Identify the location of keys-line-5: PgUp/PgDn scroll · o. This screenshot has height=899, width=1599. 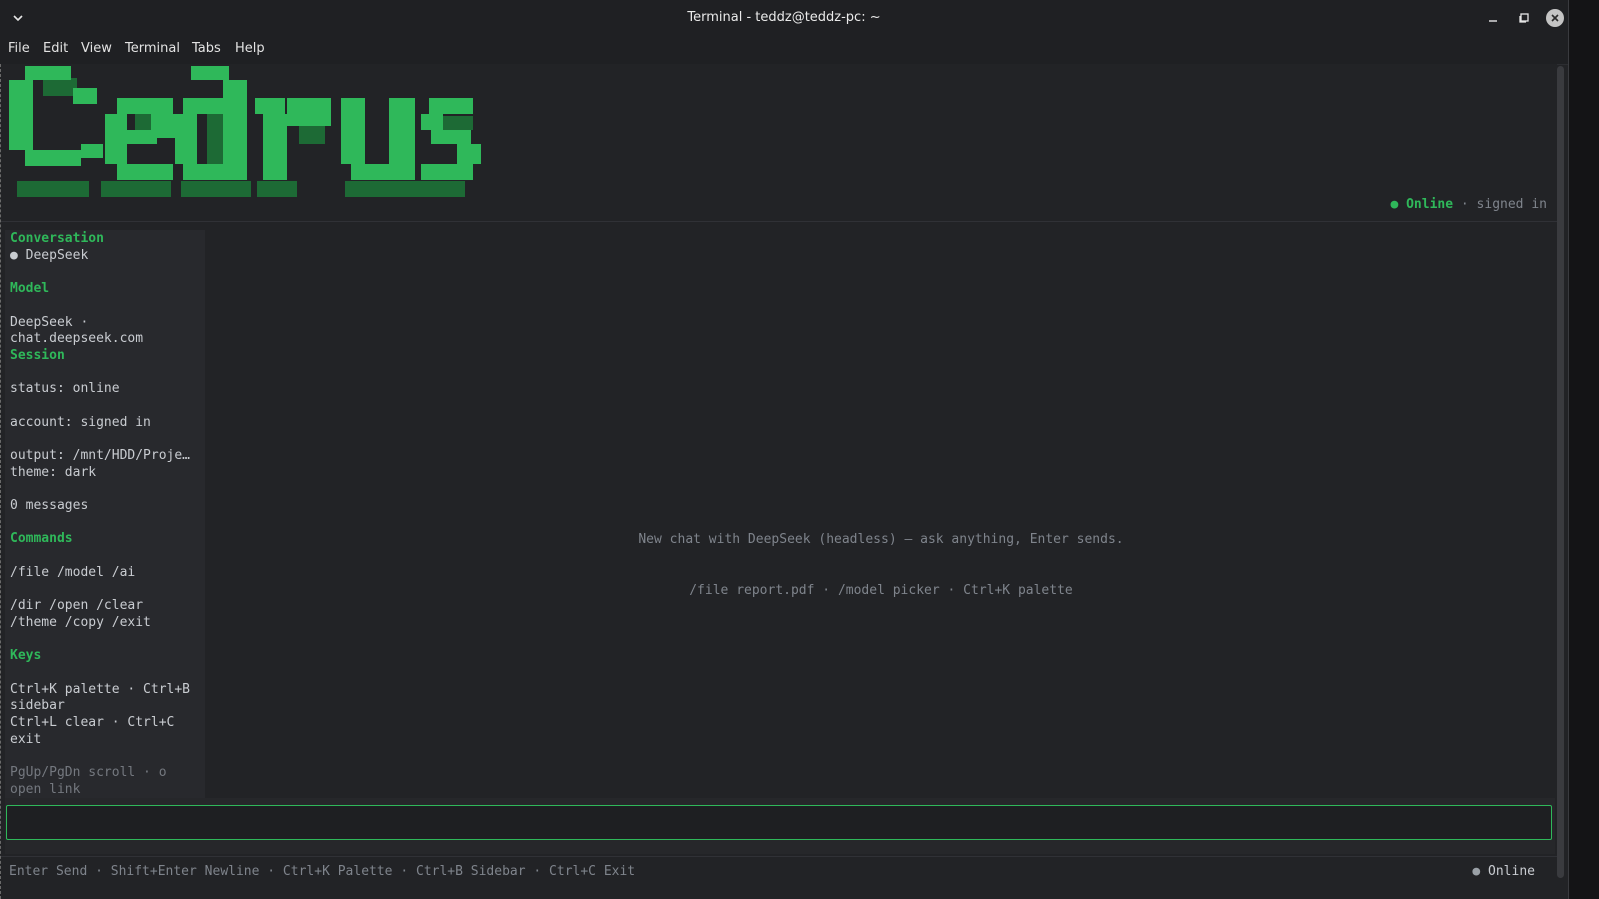
(88, 772).